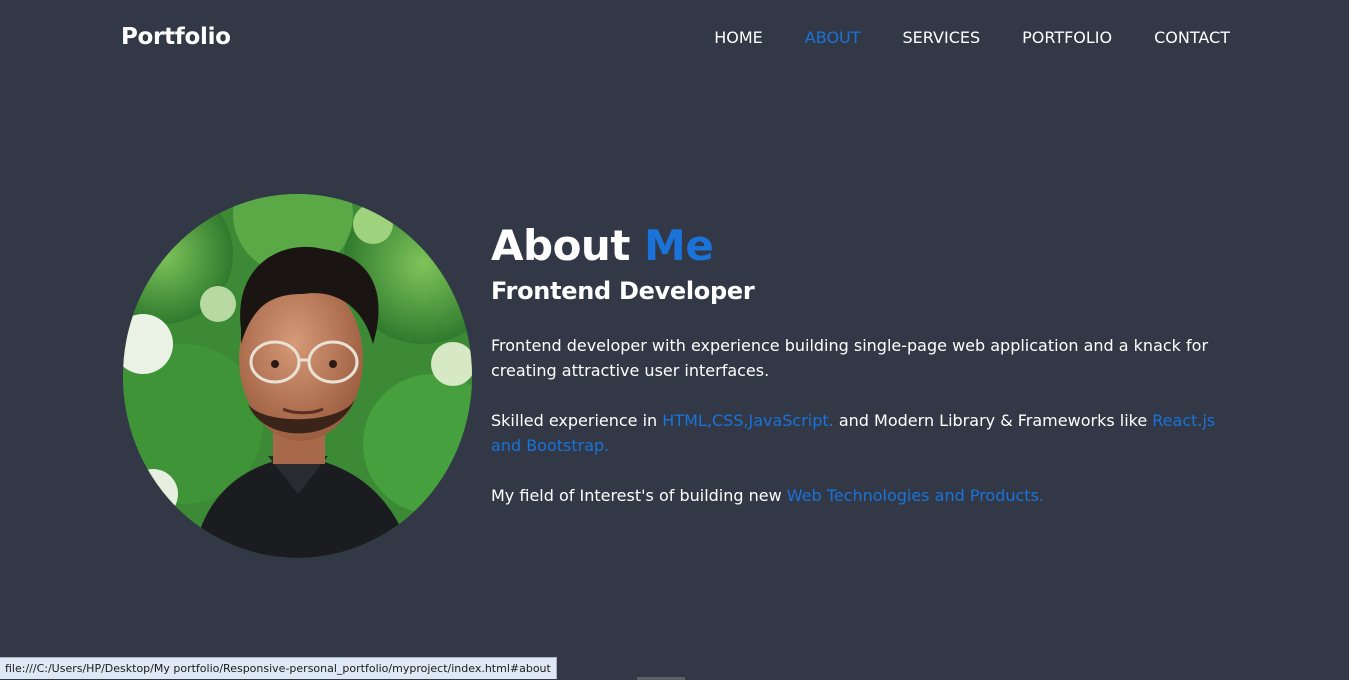 This screenshot has width=1349, height=680. I want to click on about-heading: About Me, so click(858, 246).